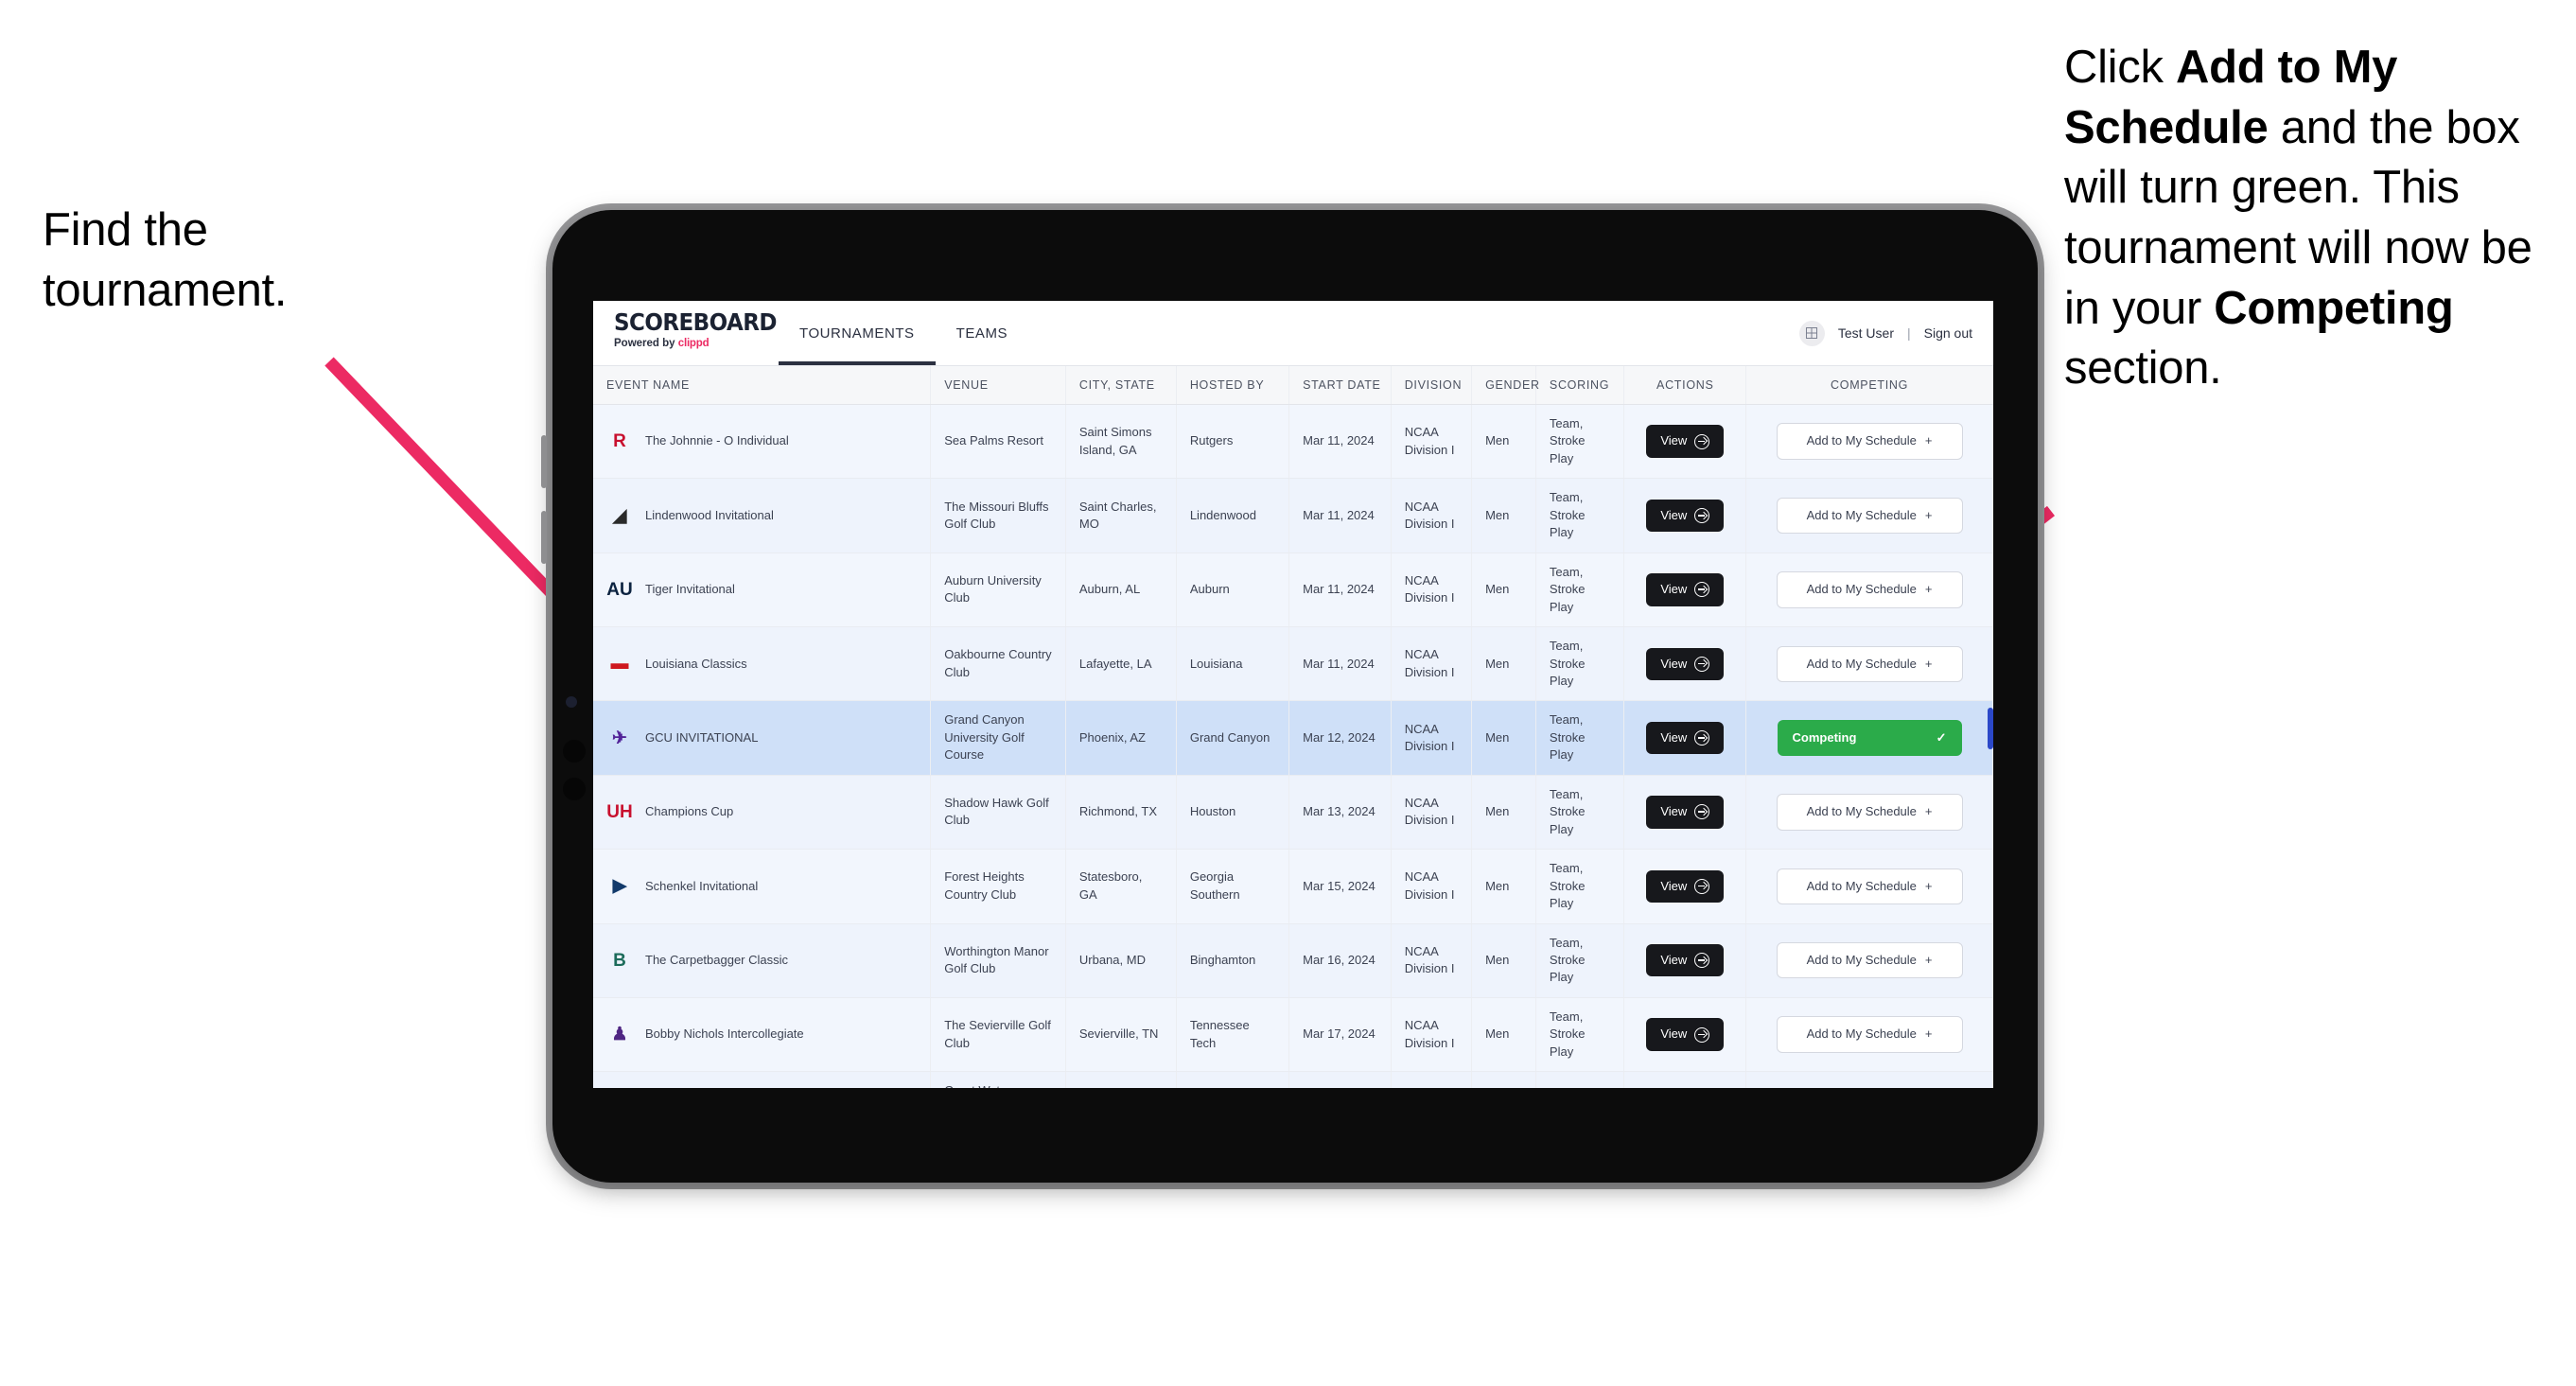  What do you see at coordinates (1340, 813) in the screenshot?
I see `cell-start-date: Mar 13, 2024` at bounding box center [1340, 813].